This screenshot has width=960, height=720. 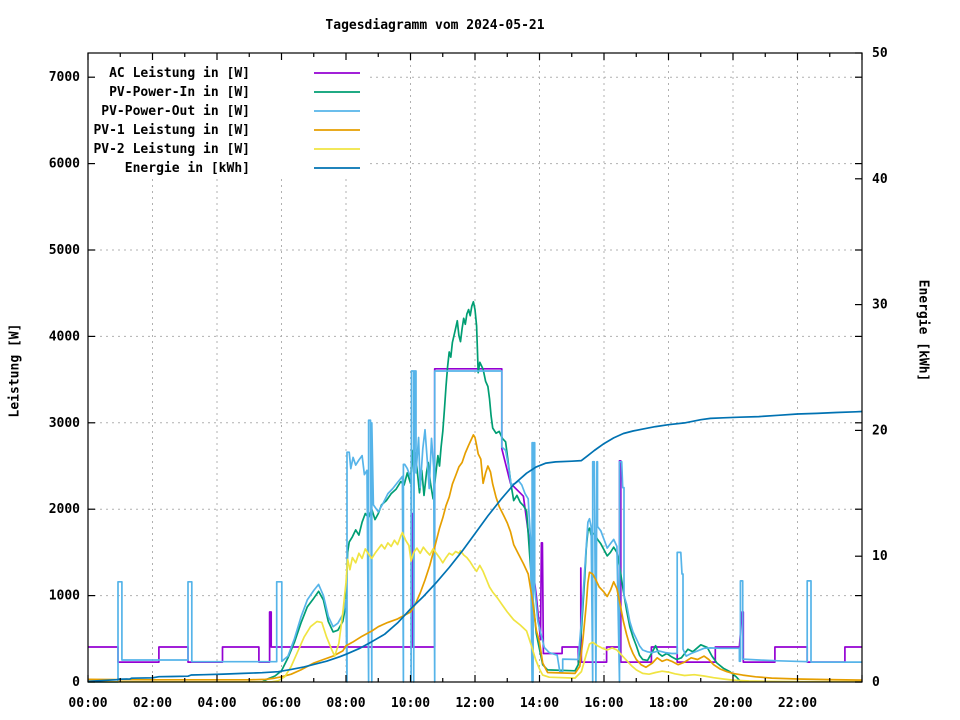 What do you see at coordinates (179, 92) in the screenshot?
I see `legend-label: PV-Power-In in [W]` at bounding box center [179, 92].